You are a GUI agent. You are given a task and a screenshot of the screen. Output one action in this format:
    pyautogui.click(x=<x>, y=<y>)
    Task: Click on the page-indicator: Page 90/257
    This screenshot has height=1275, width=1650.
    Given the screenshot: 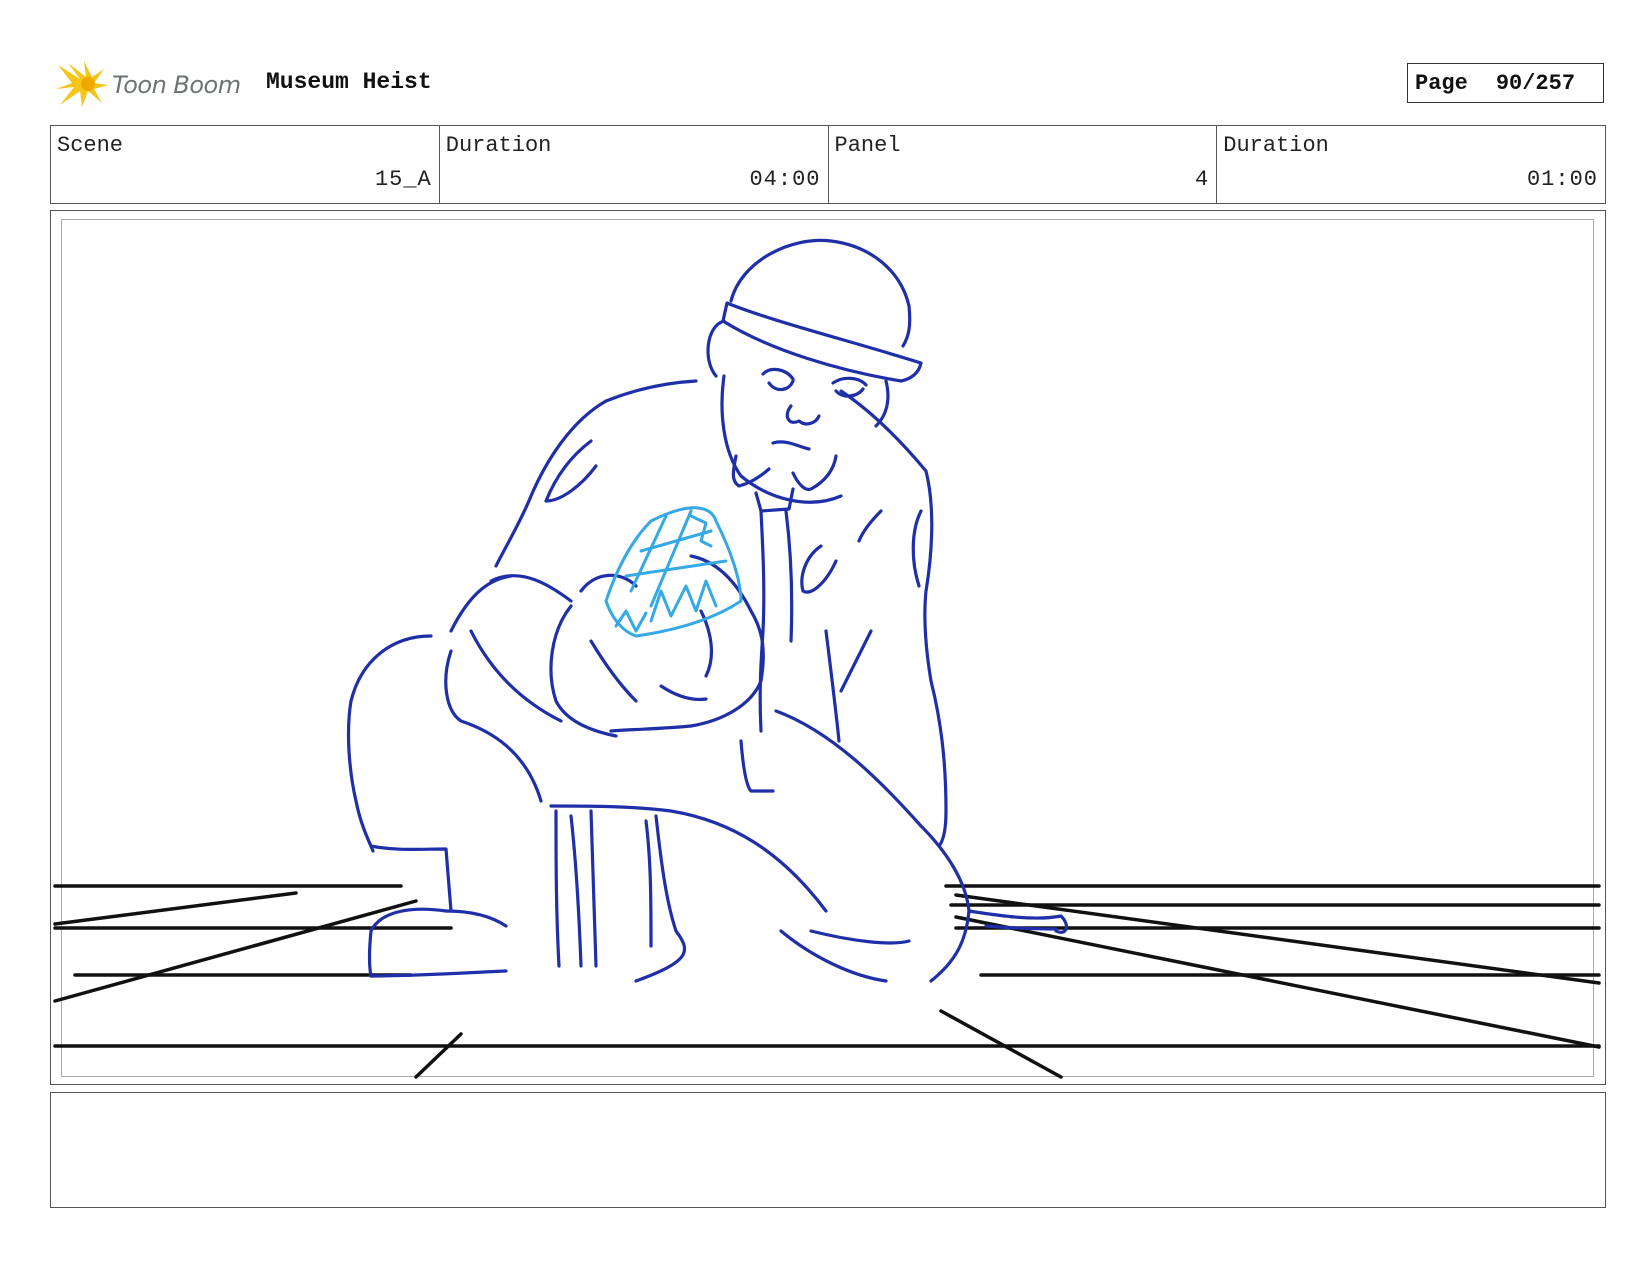 What is the action you would take?
    pyautogui.click(x=1505, y=83)
    